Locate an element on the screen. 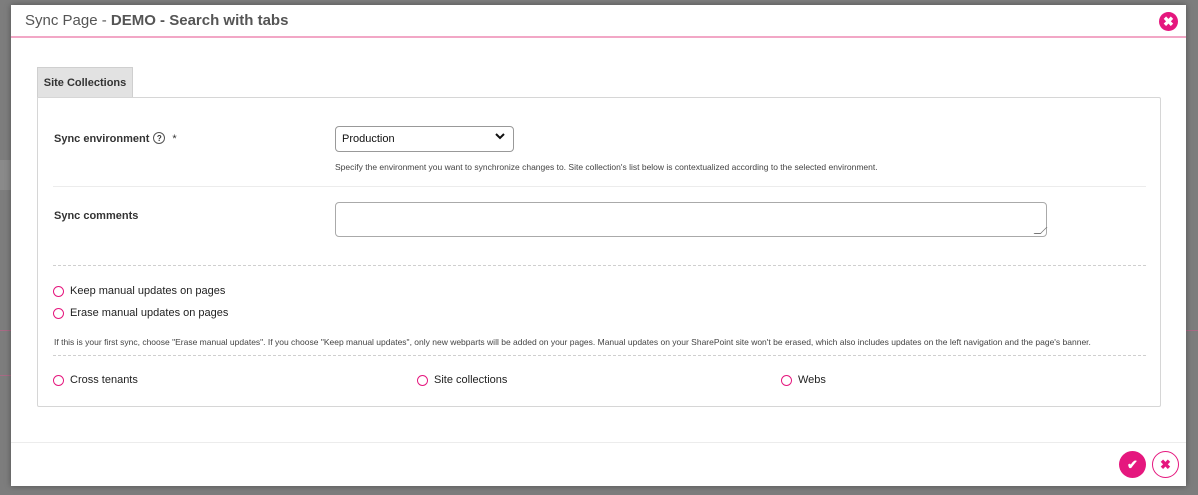 The height and width of the screenshot is (495, 1198). resize-handle-icon is located at coordinates (1040, 230).